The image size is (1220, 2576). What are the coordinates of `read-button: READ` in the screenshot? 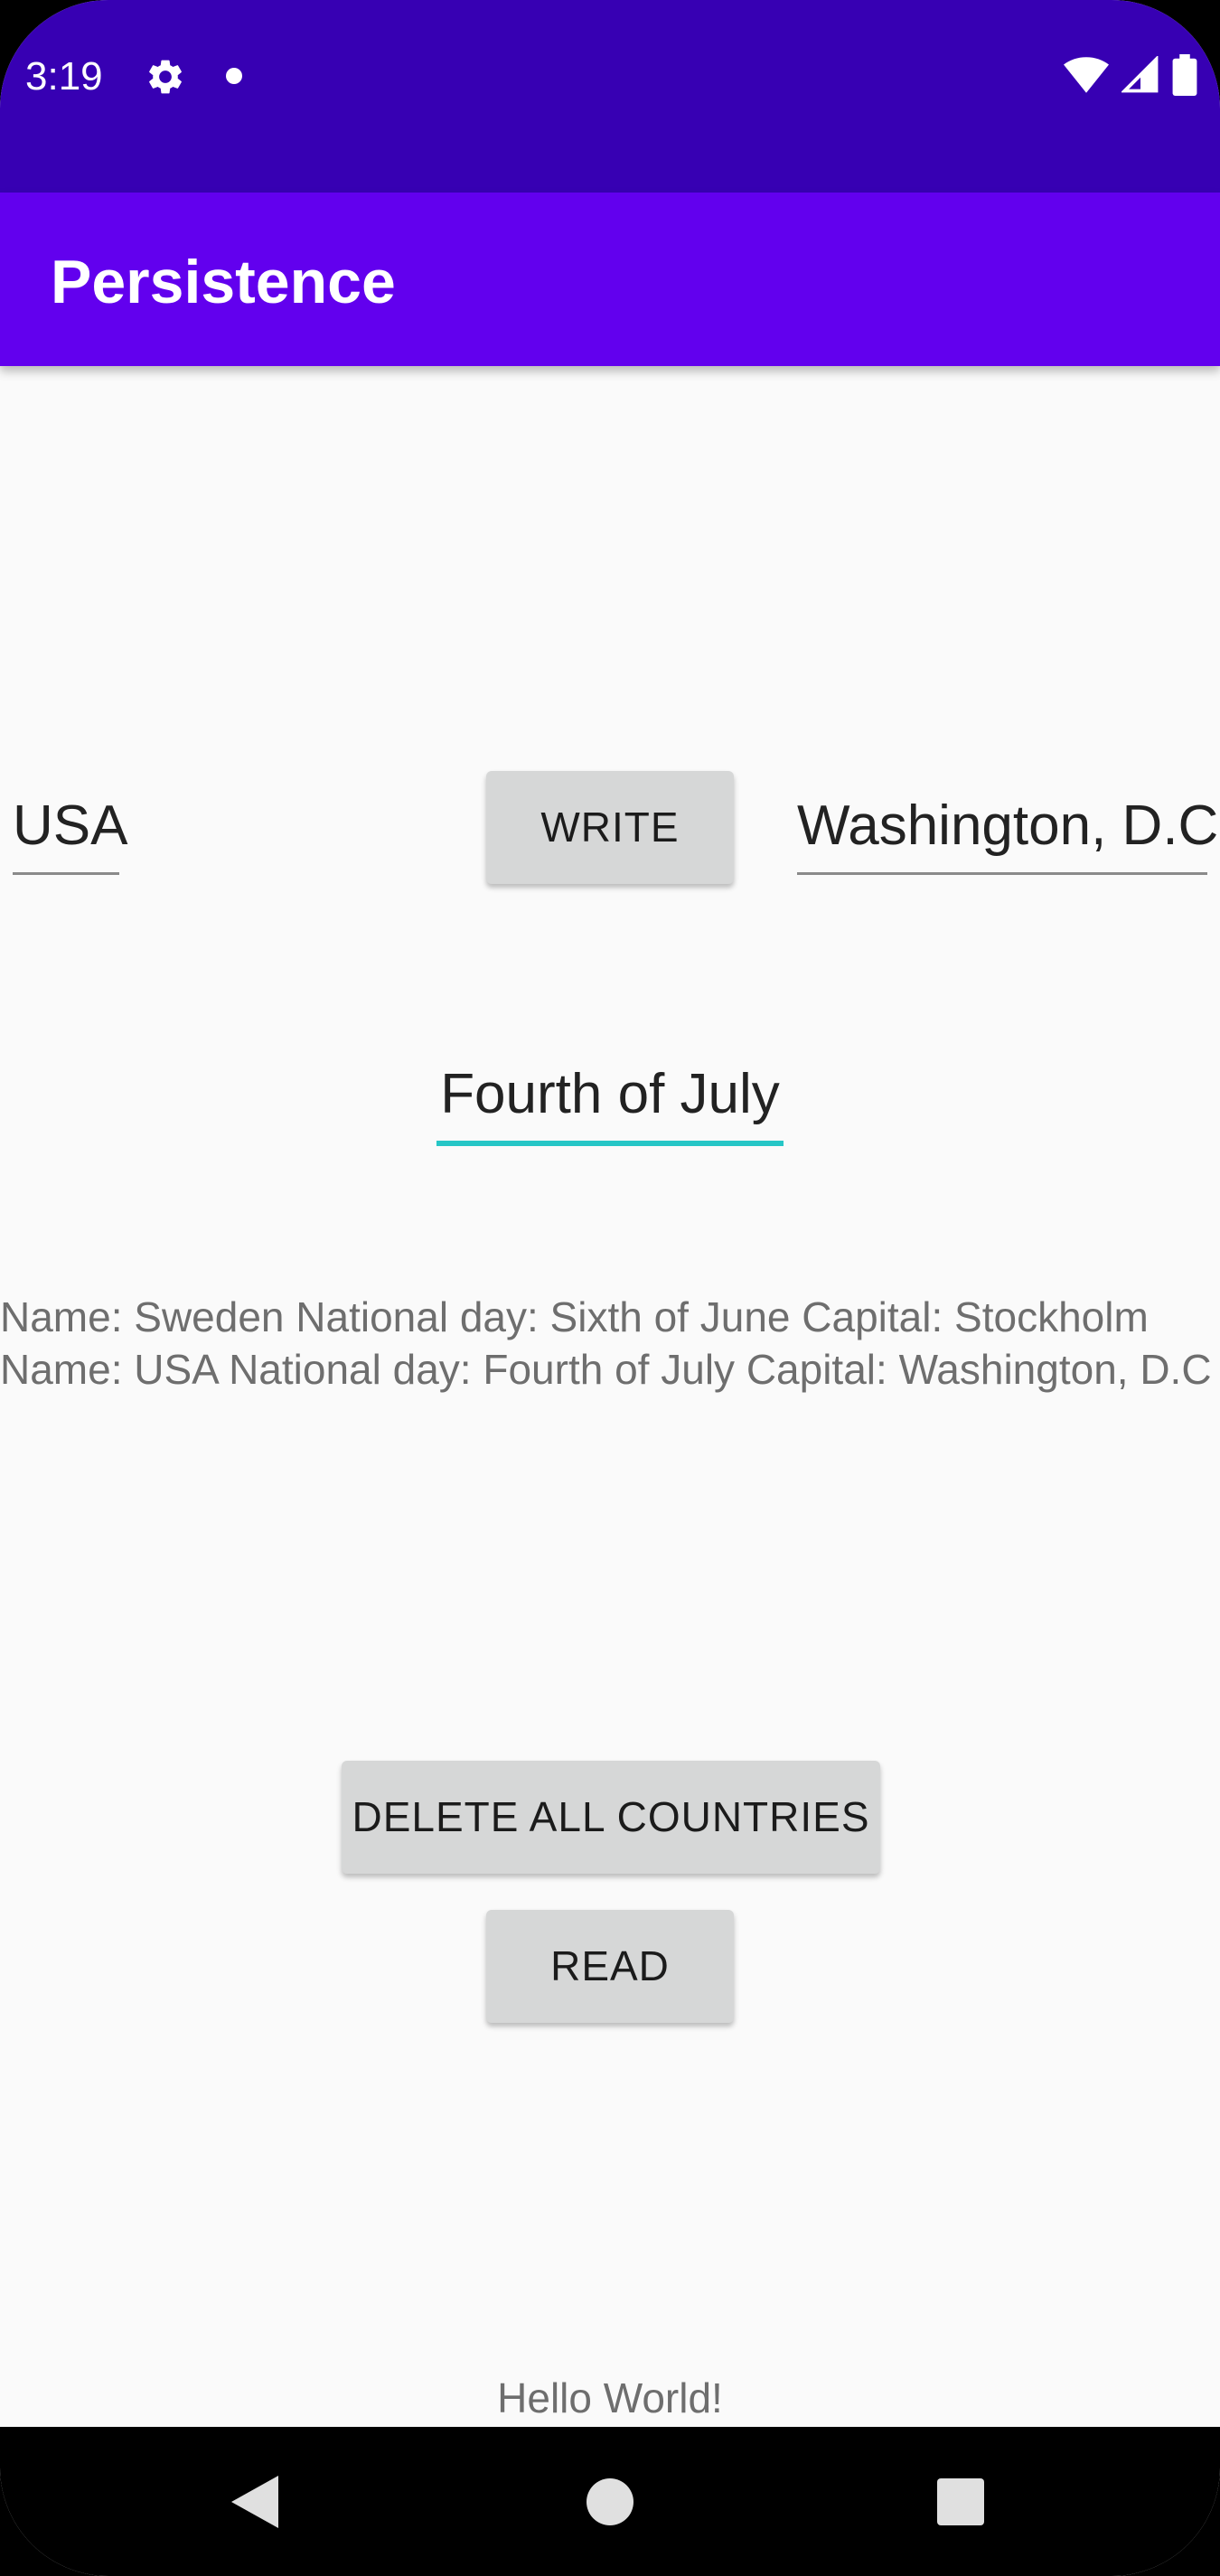 It's located at (610, 1967).